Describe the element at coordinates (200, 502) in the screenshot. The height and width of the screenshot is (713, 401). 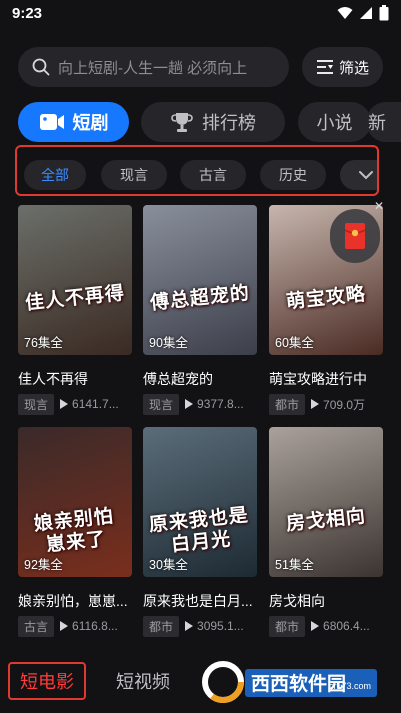
I see `drama-poster: 原来我也是白月光 30集全` at that location.